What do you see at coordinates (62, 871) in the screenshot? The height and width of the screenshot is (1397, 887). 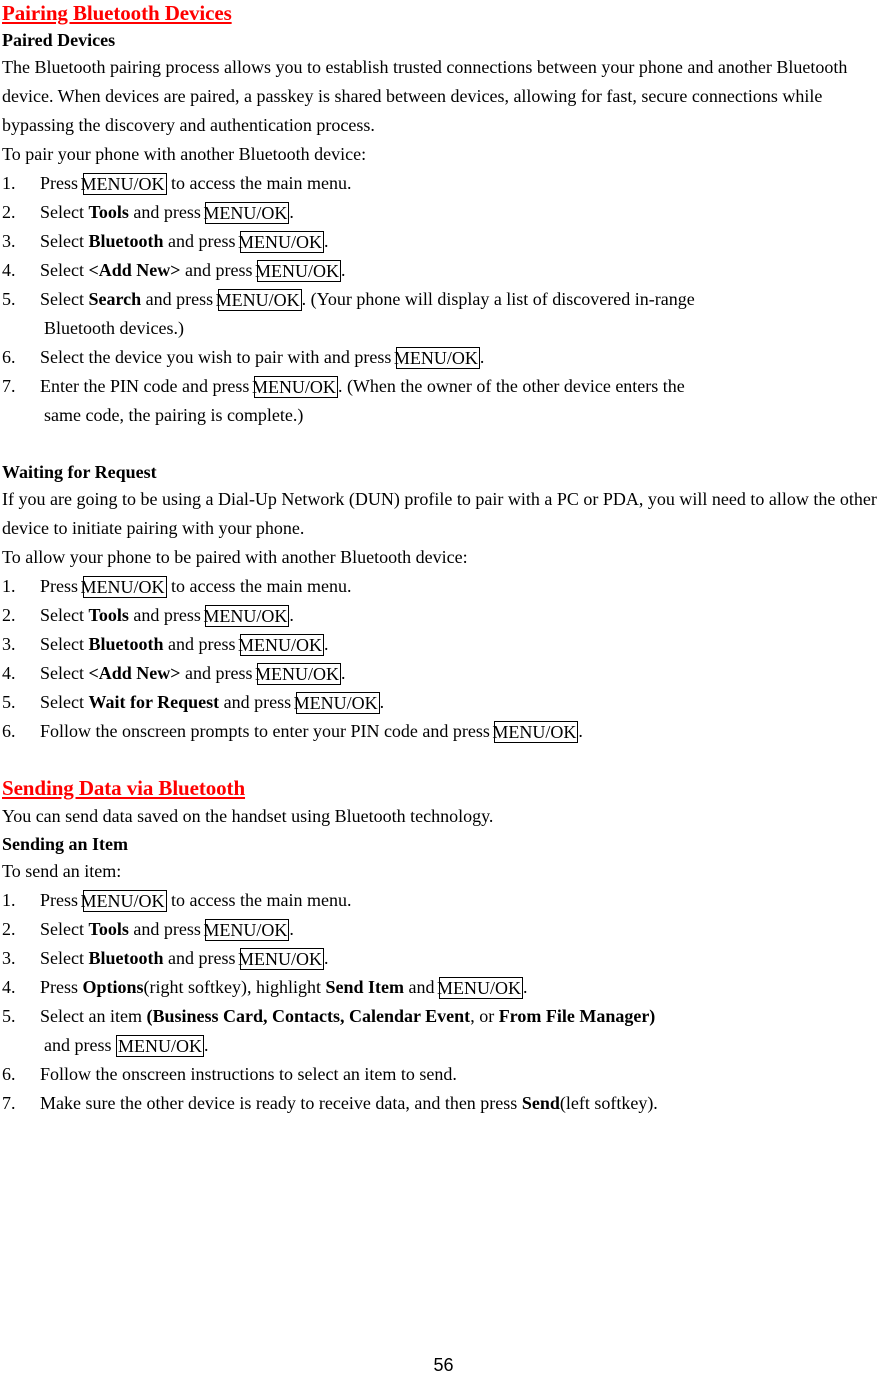 I see `lead-in-text: To send an item:` at bounding box center [62, 871].